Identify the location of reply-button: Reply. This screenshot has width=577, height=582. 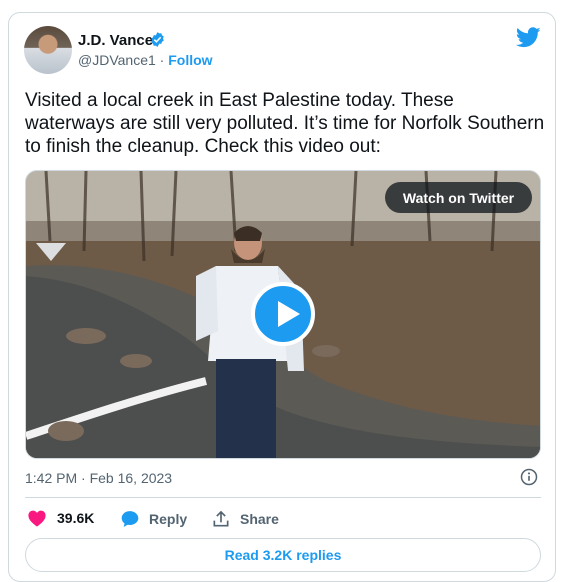
(153, 519).